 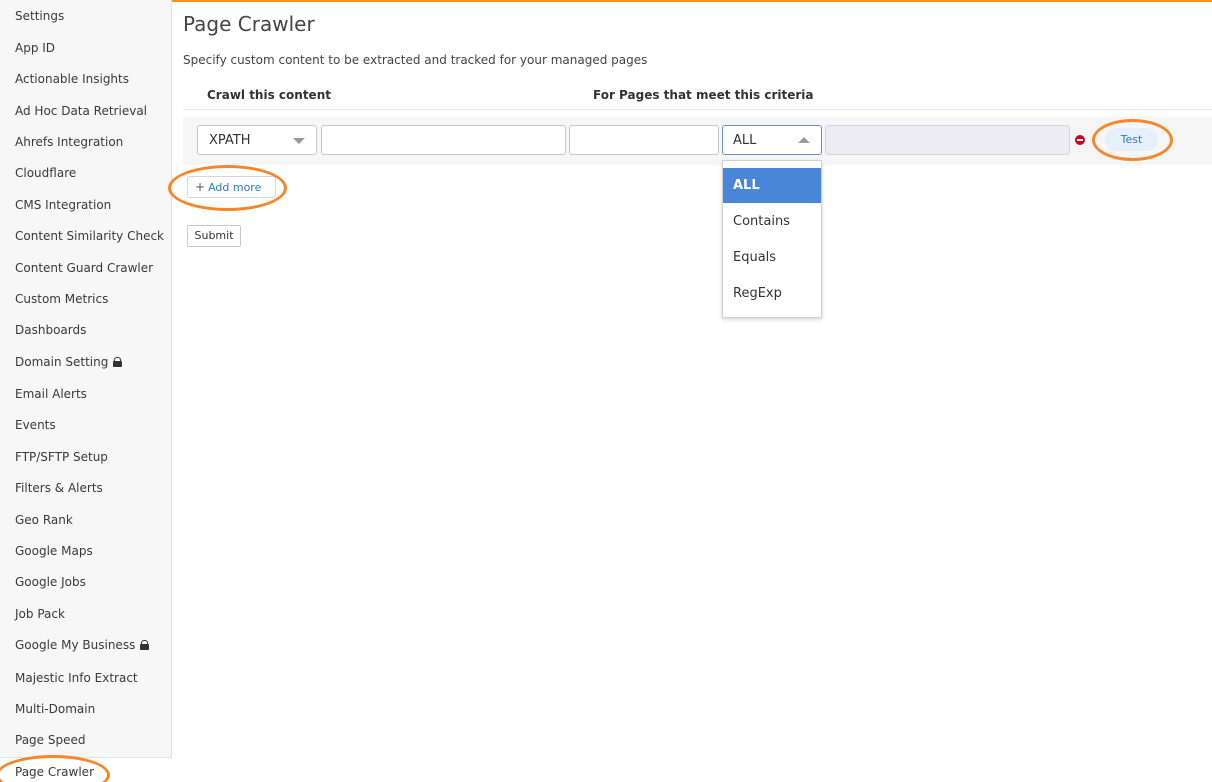 What do you see at coordinates (35, 48) in the screenshot?
I see `sidebar-item-app-id: App ID` at bounding box center [35, 48].